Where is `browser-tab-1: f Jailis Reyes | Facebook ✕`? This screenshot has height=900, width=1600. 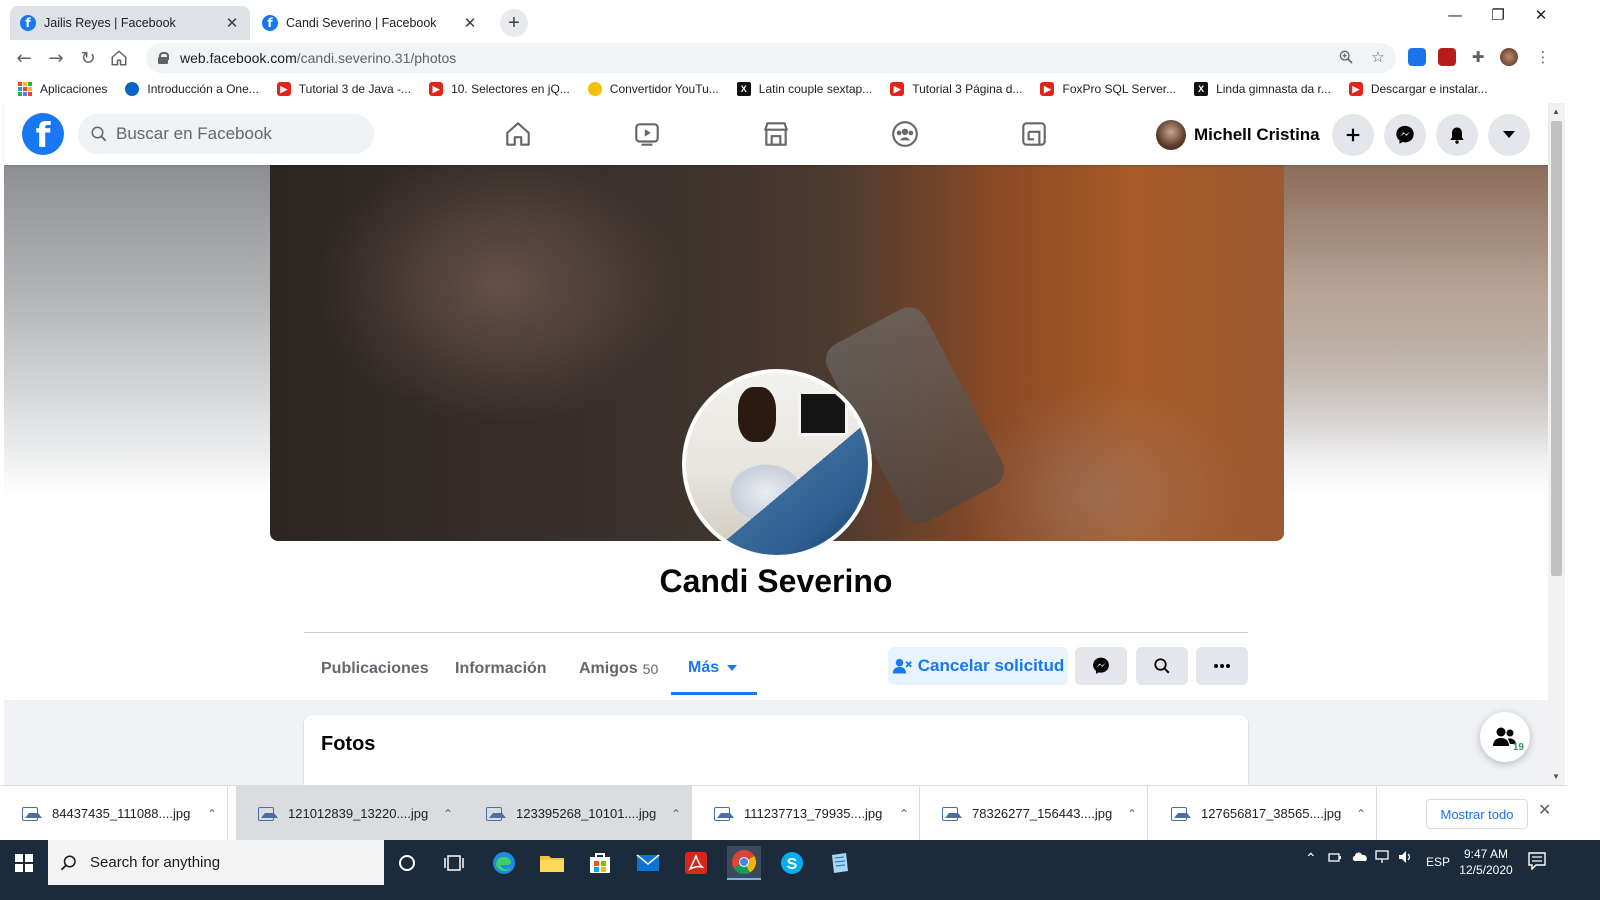 browser-tab-1: f Jailis Reyes | Facebook ✕ is located at coordinates (130, 23).